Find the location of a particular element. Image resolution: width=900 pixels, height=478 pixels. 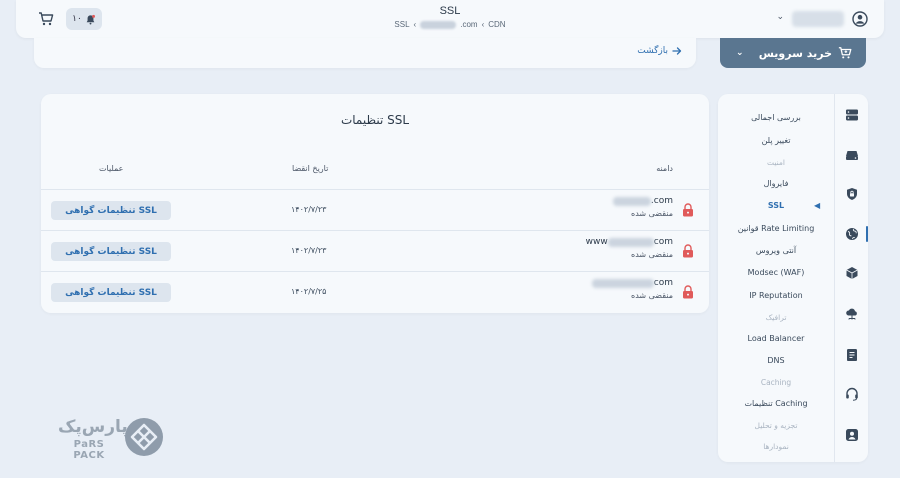

card-title: تنظیمات SSL is located at coordinates (375, 120).